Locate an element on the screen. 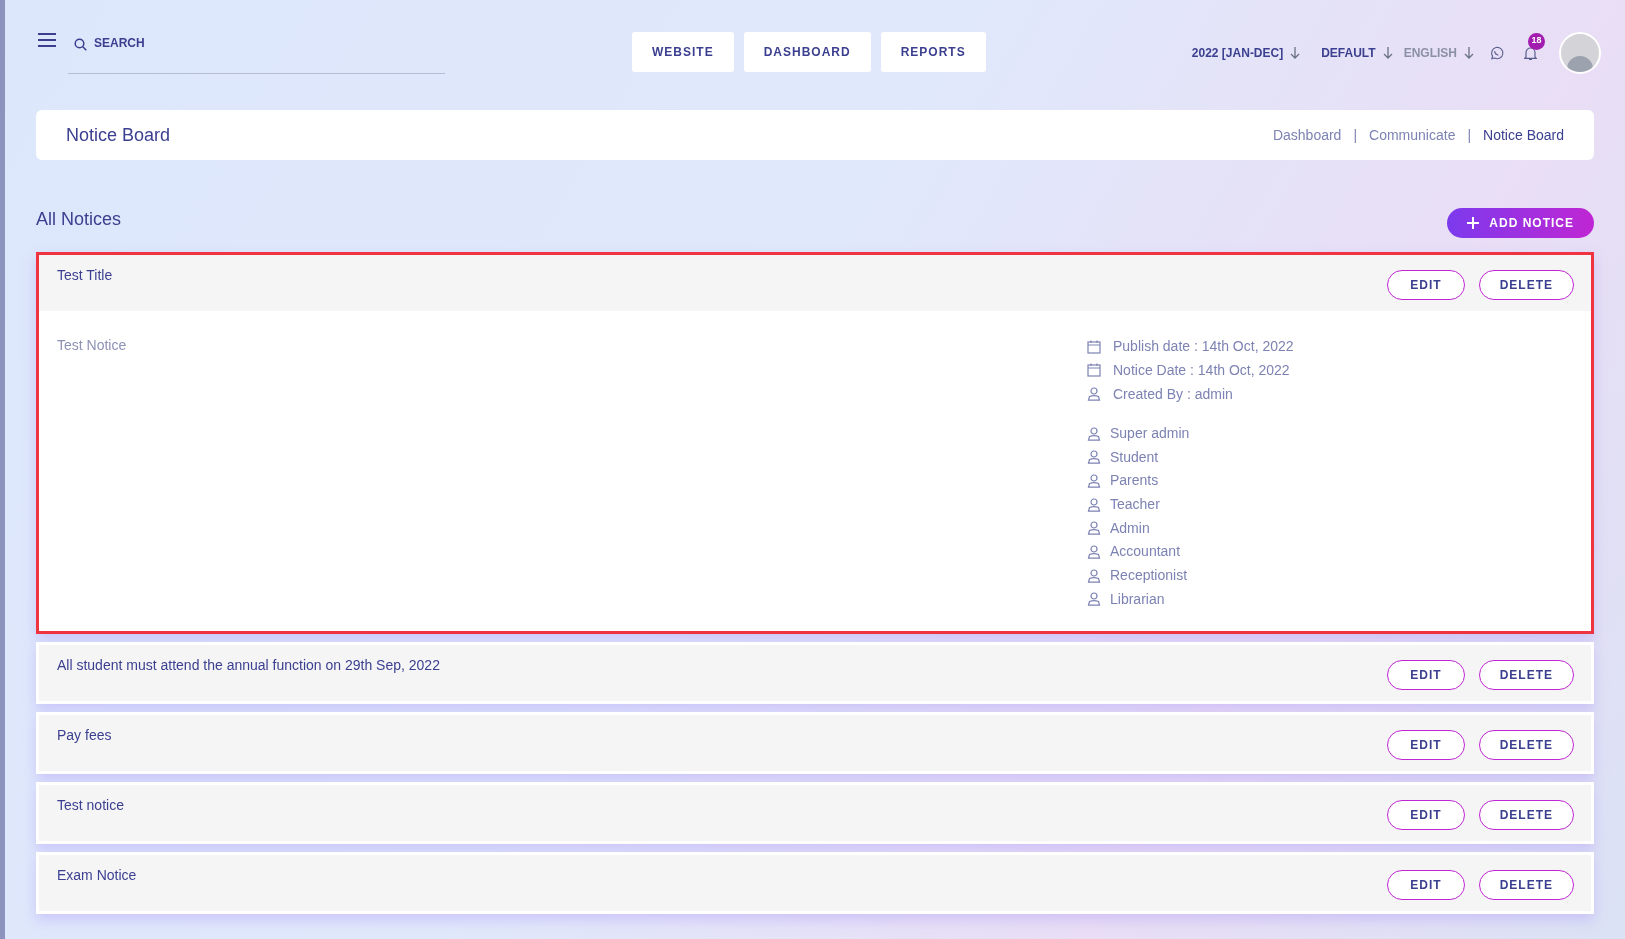 Image resolution: width=1625 pixels, height=939 pixels. audience-role: Admin is located at coordinates (1130, 528).